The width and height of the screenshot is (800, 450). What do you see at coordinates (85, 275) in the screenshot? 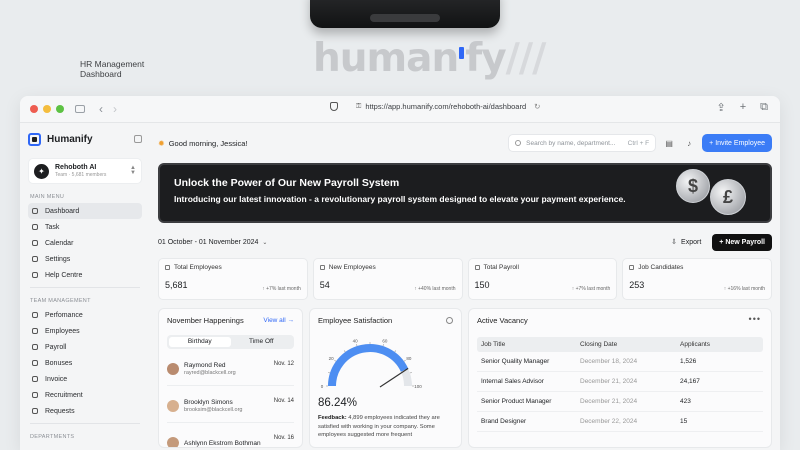
I see `sidebar-item-help-centre: Help Centre` at bounding box center [85, 275].